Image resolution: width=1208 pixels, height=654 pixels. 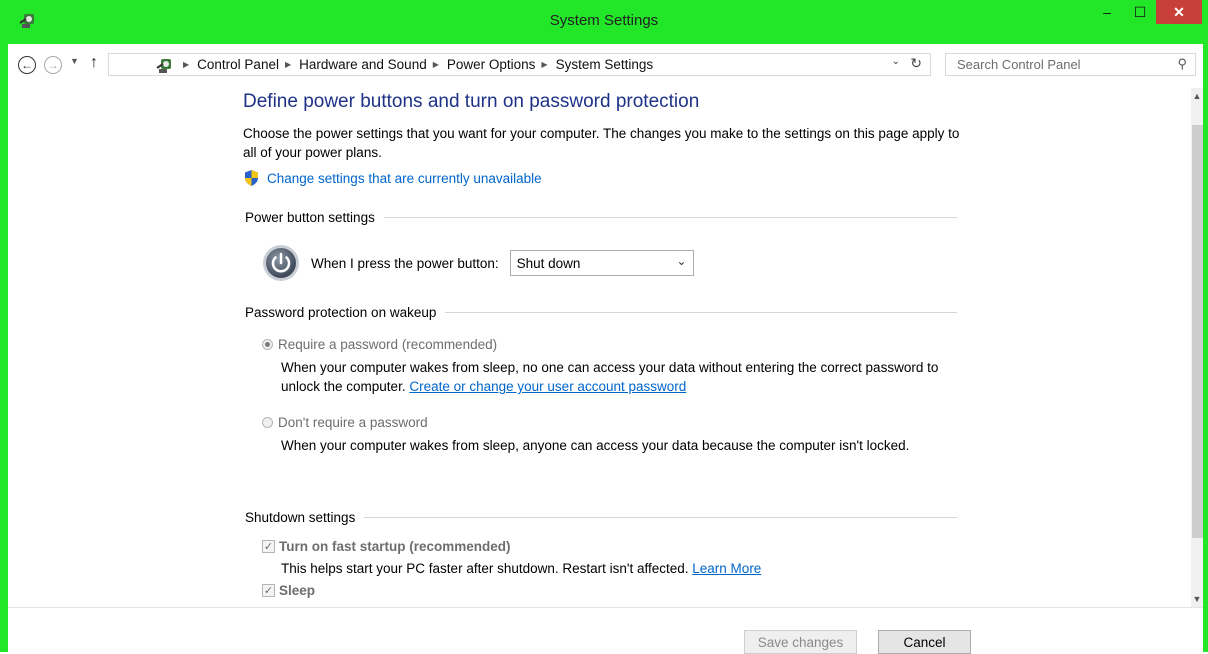 What do you see at coordinates (300, 517) in the screenshot?
I see `shutdown-settings-label: Shutdown settings` at bounding box center [300, 517].